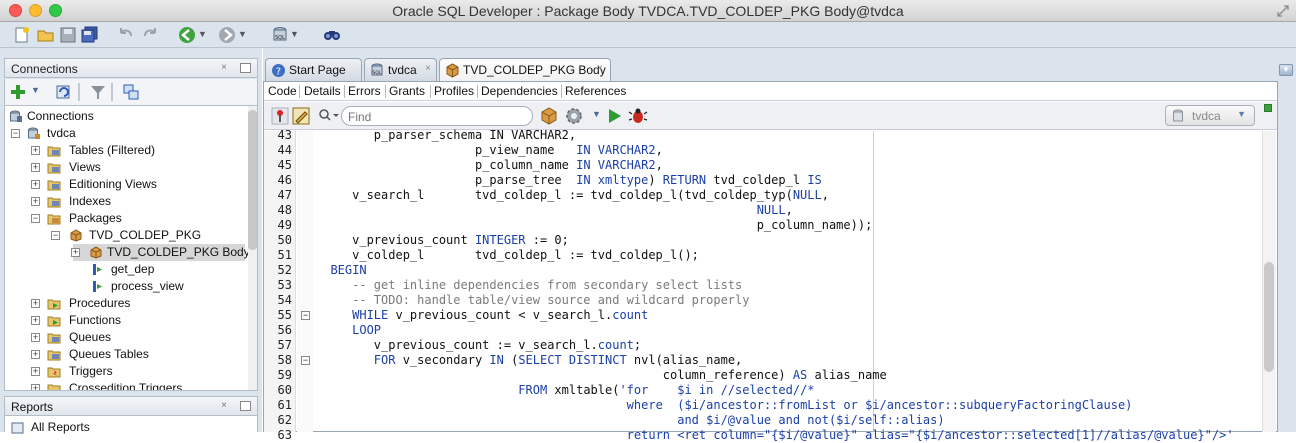 The image size is (1296, 443). I want to click on line-number: 54, so click(284, 300).